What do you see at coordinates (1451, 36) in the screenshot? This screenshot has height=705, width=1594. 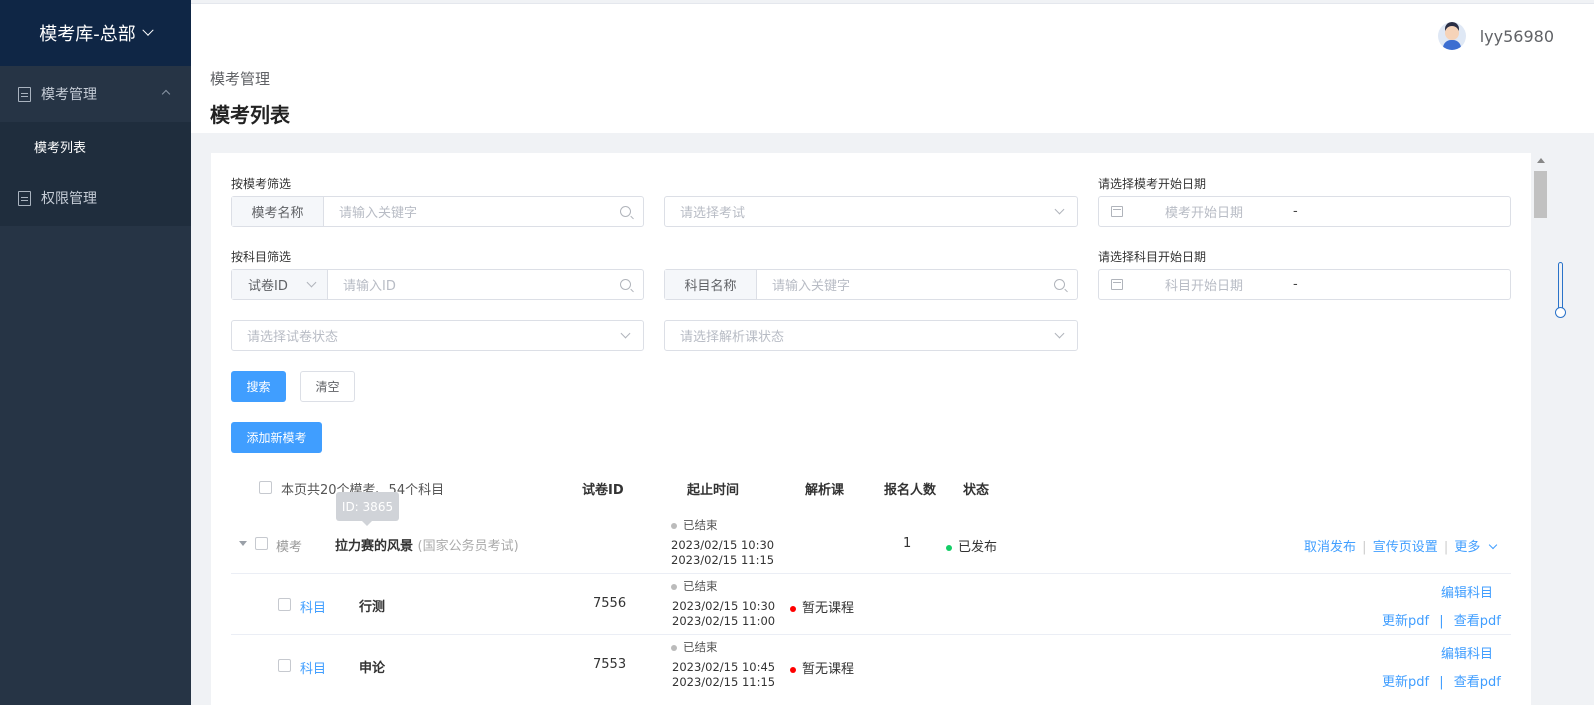 I see `avatar` at bounding box center [1451, 36].